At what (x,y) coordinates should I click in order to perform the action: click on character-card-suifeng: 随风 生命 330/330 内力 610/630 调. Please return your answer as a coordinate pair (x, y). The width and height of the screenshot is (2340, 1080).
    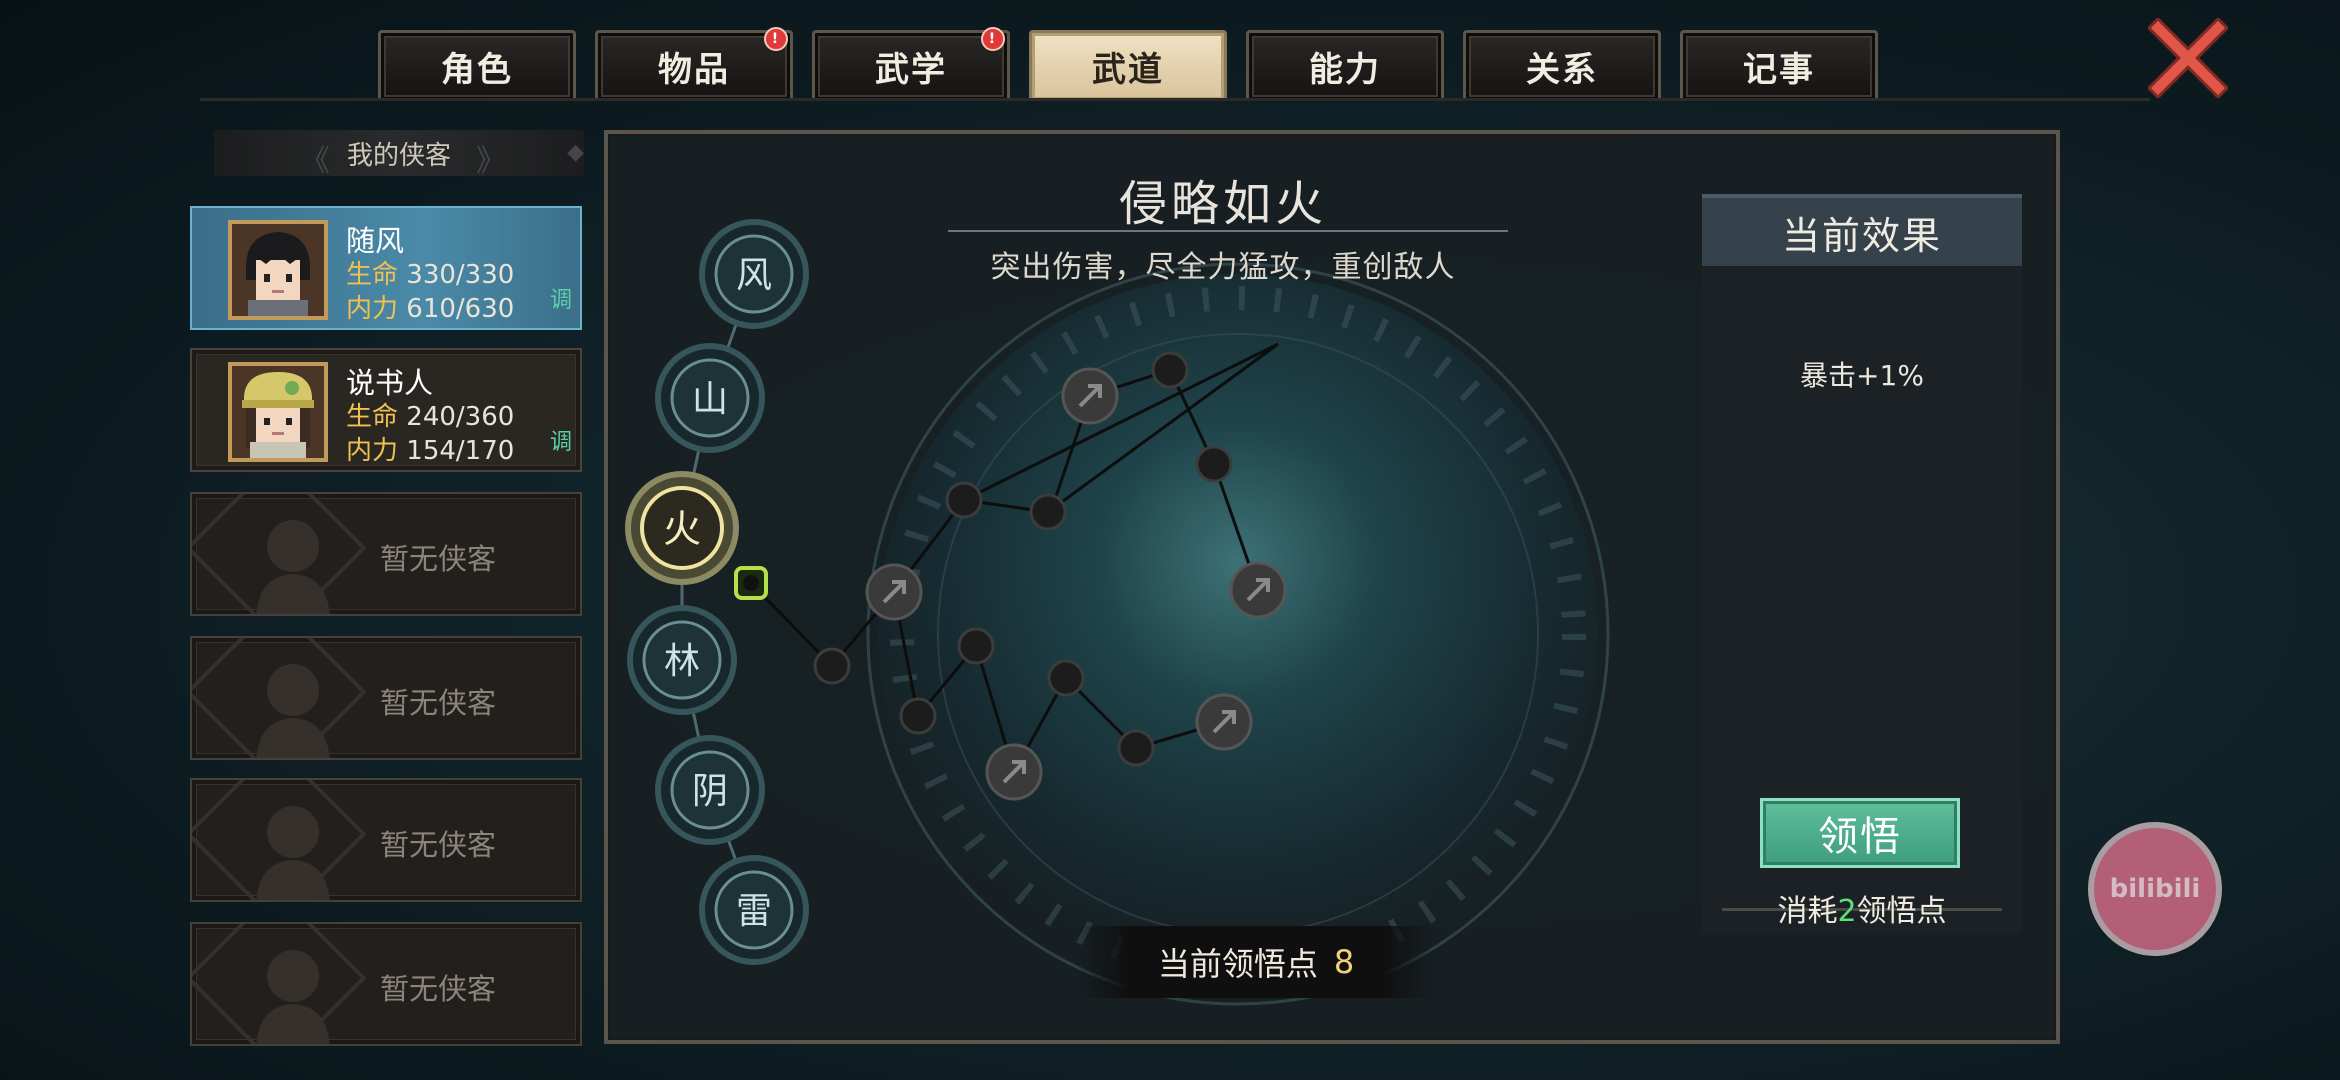
    Looking at the image, I should click on (386, 268).